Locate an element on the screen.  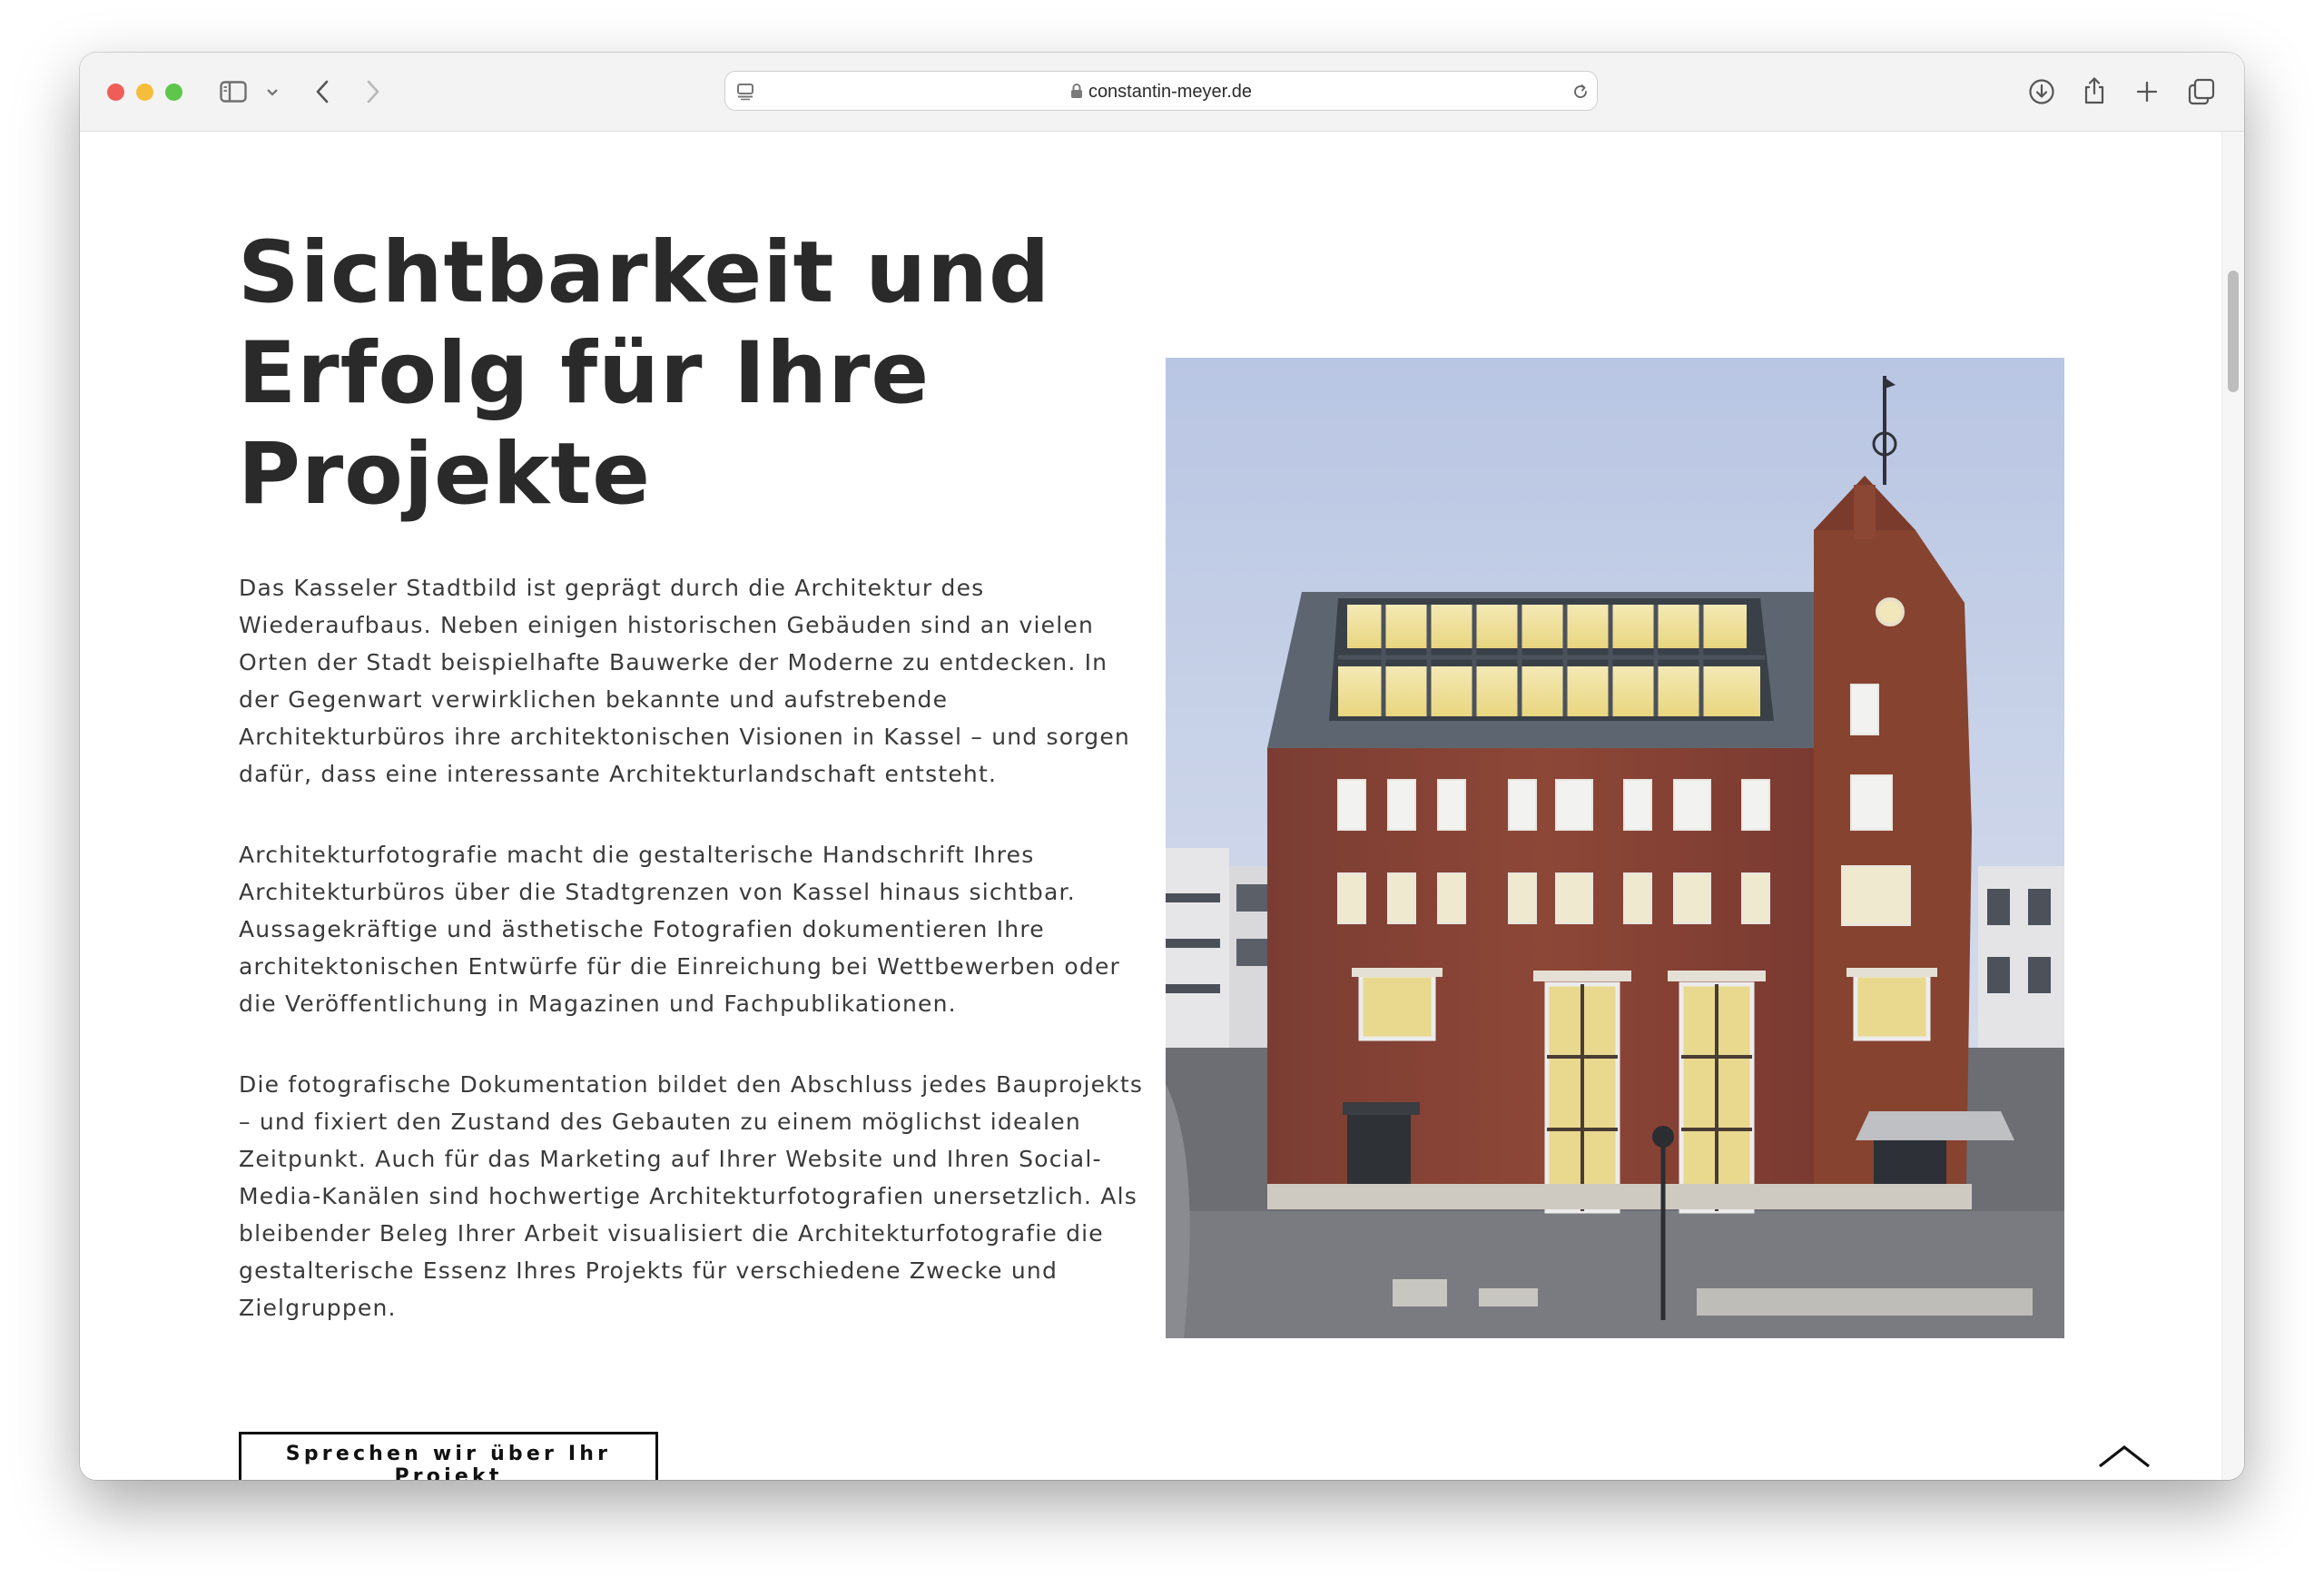
url-text: constantin-meyer.de is located at coordinates (1170, 92).